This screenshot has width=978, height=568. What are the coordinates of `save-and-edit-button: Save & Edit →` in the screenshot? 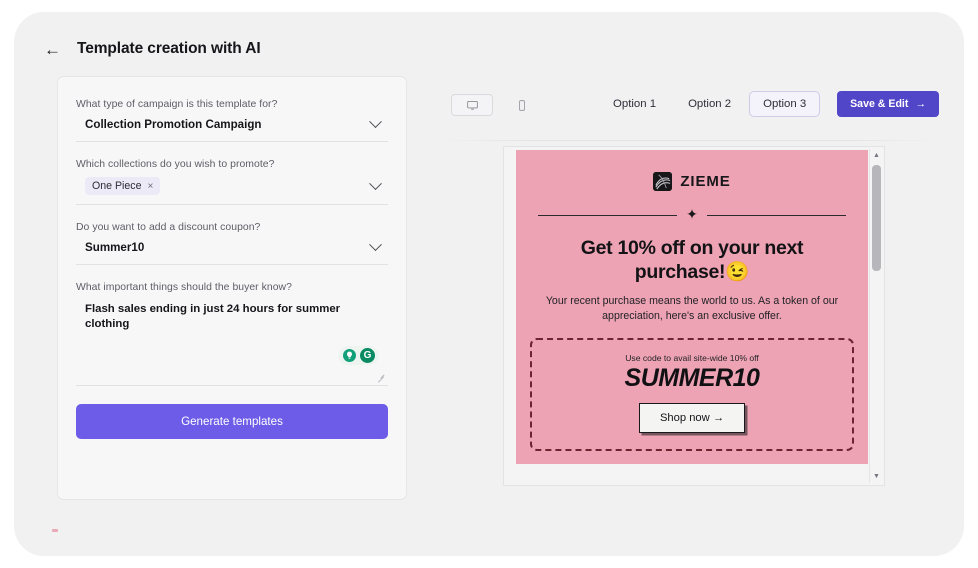 It's located at (888, 104).